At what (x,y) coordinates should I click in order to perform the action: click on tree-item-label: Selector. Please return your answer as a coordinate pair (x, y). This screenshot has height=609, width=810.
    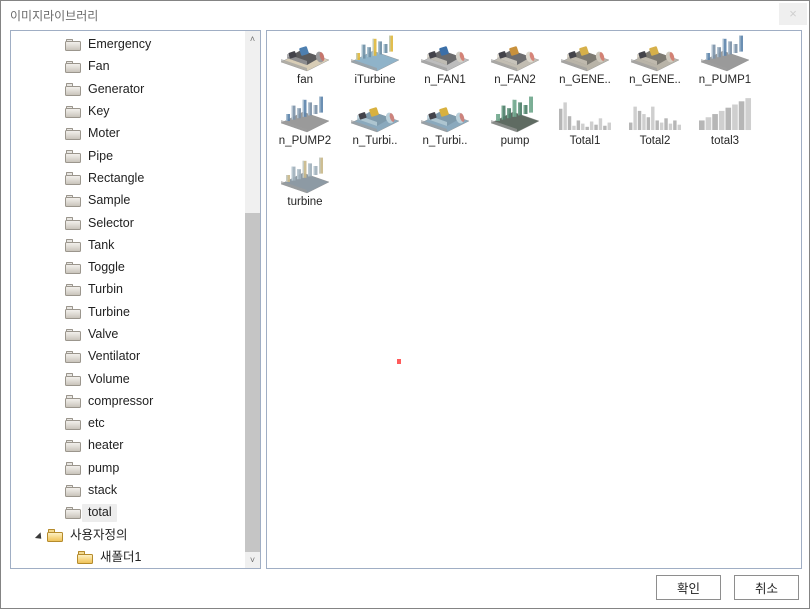
    Looking at the image, I should click on (111, 222).